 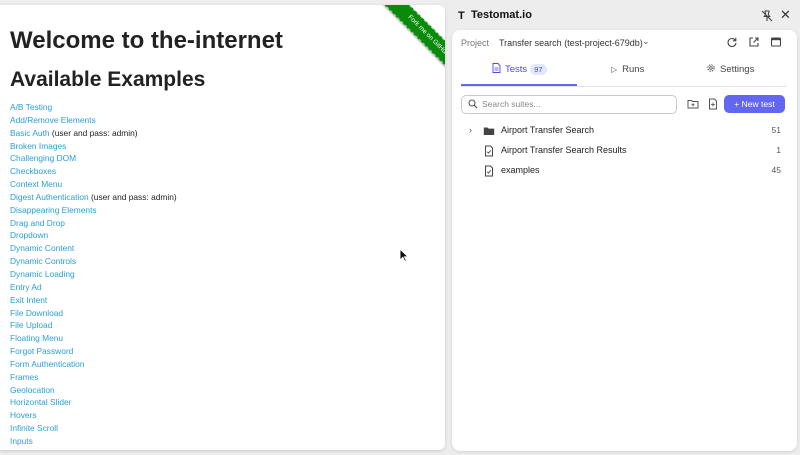 What do you see at coordinates (34, 428) in the screenshot?
I see `example-link: Infinite Scroll` at bounding box center [34, 428].